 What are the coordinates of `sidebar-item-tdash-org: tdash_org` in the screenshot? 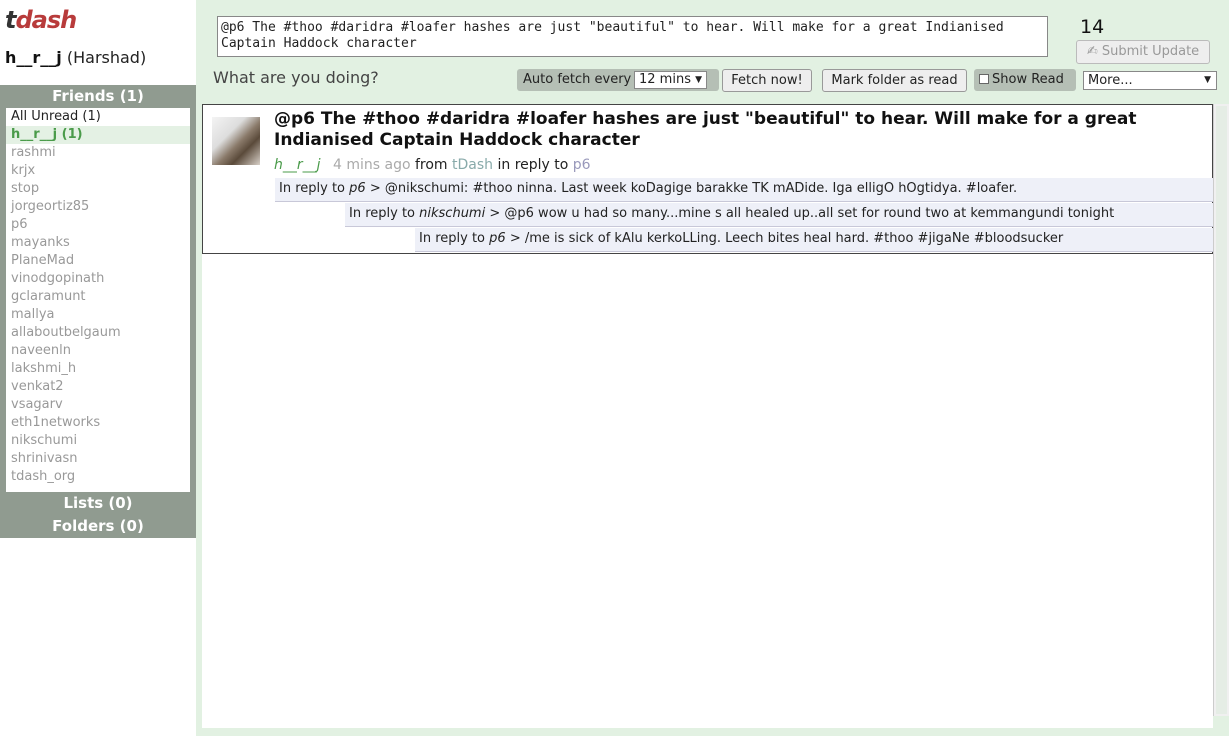 It's located at (98, 477).